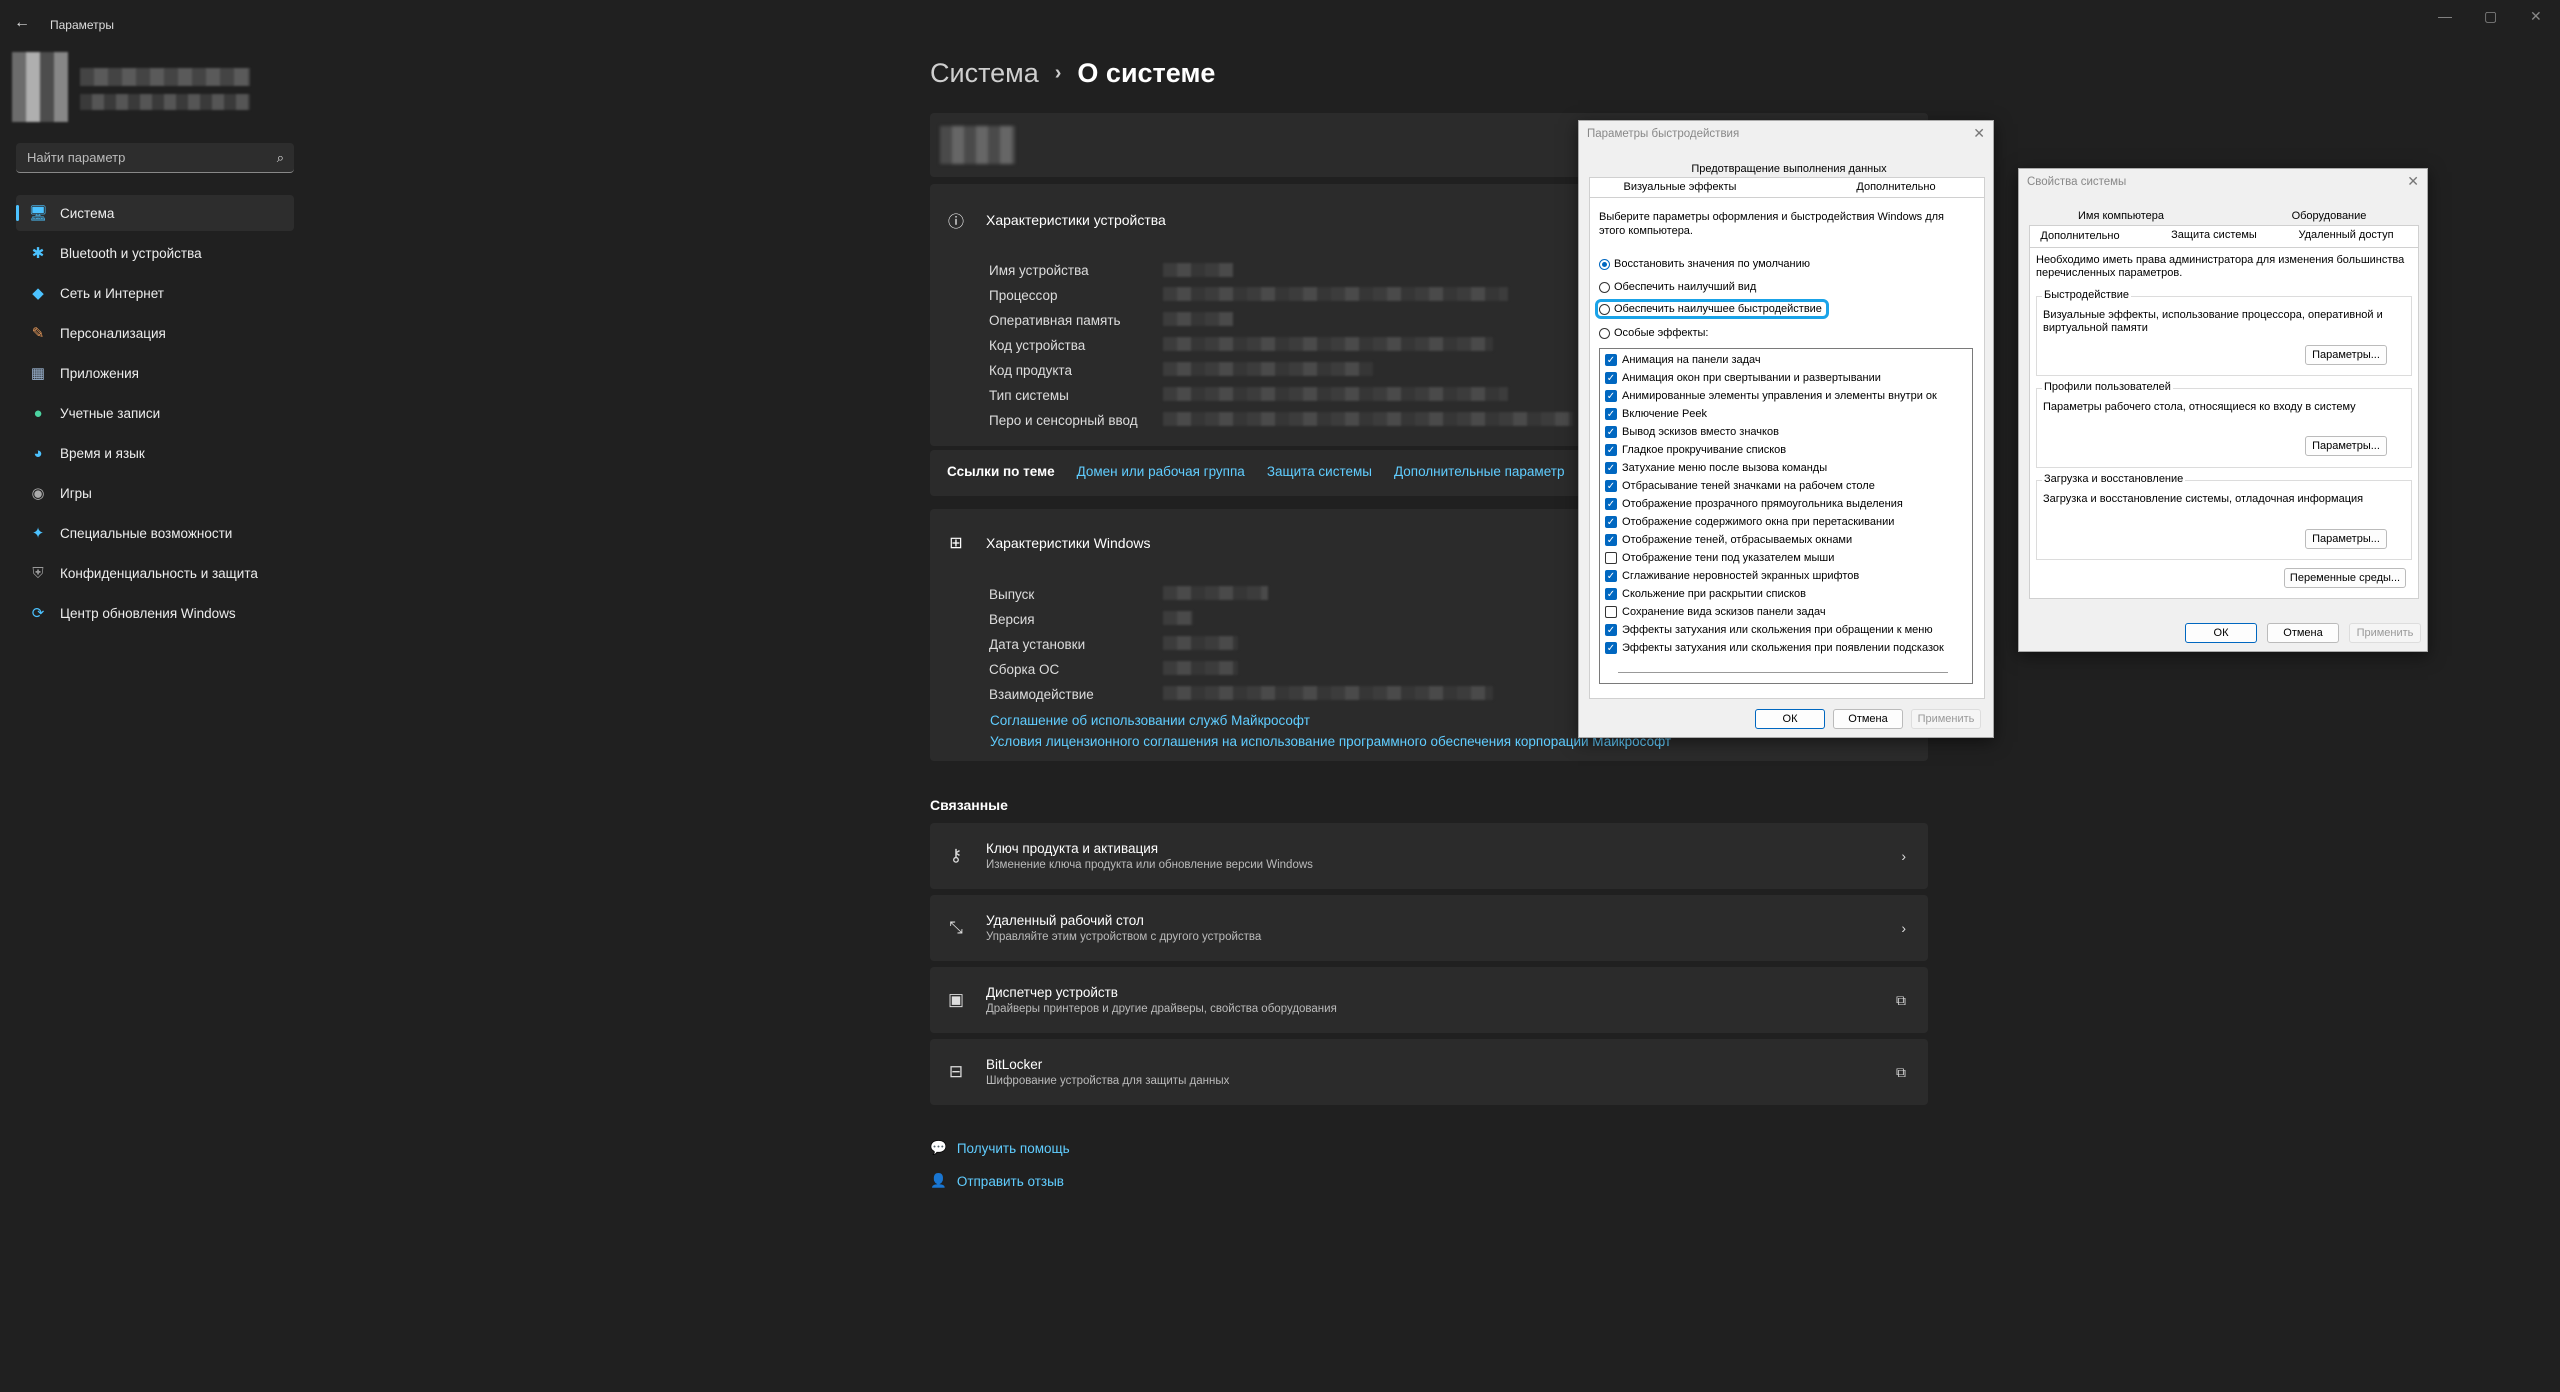 This screenshot has width=2560, height=1392. What do you see at coordinates (1010, 1181) in the screenshot?
I see `feedback-label: Отправить отзыв` at bounding box center [1010, 1181].